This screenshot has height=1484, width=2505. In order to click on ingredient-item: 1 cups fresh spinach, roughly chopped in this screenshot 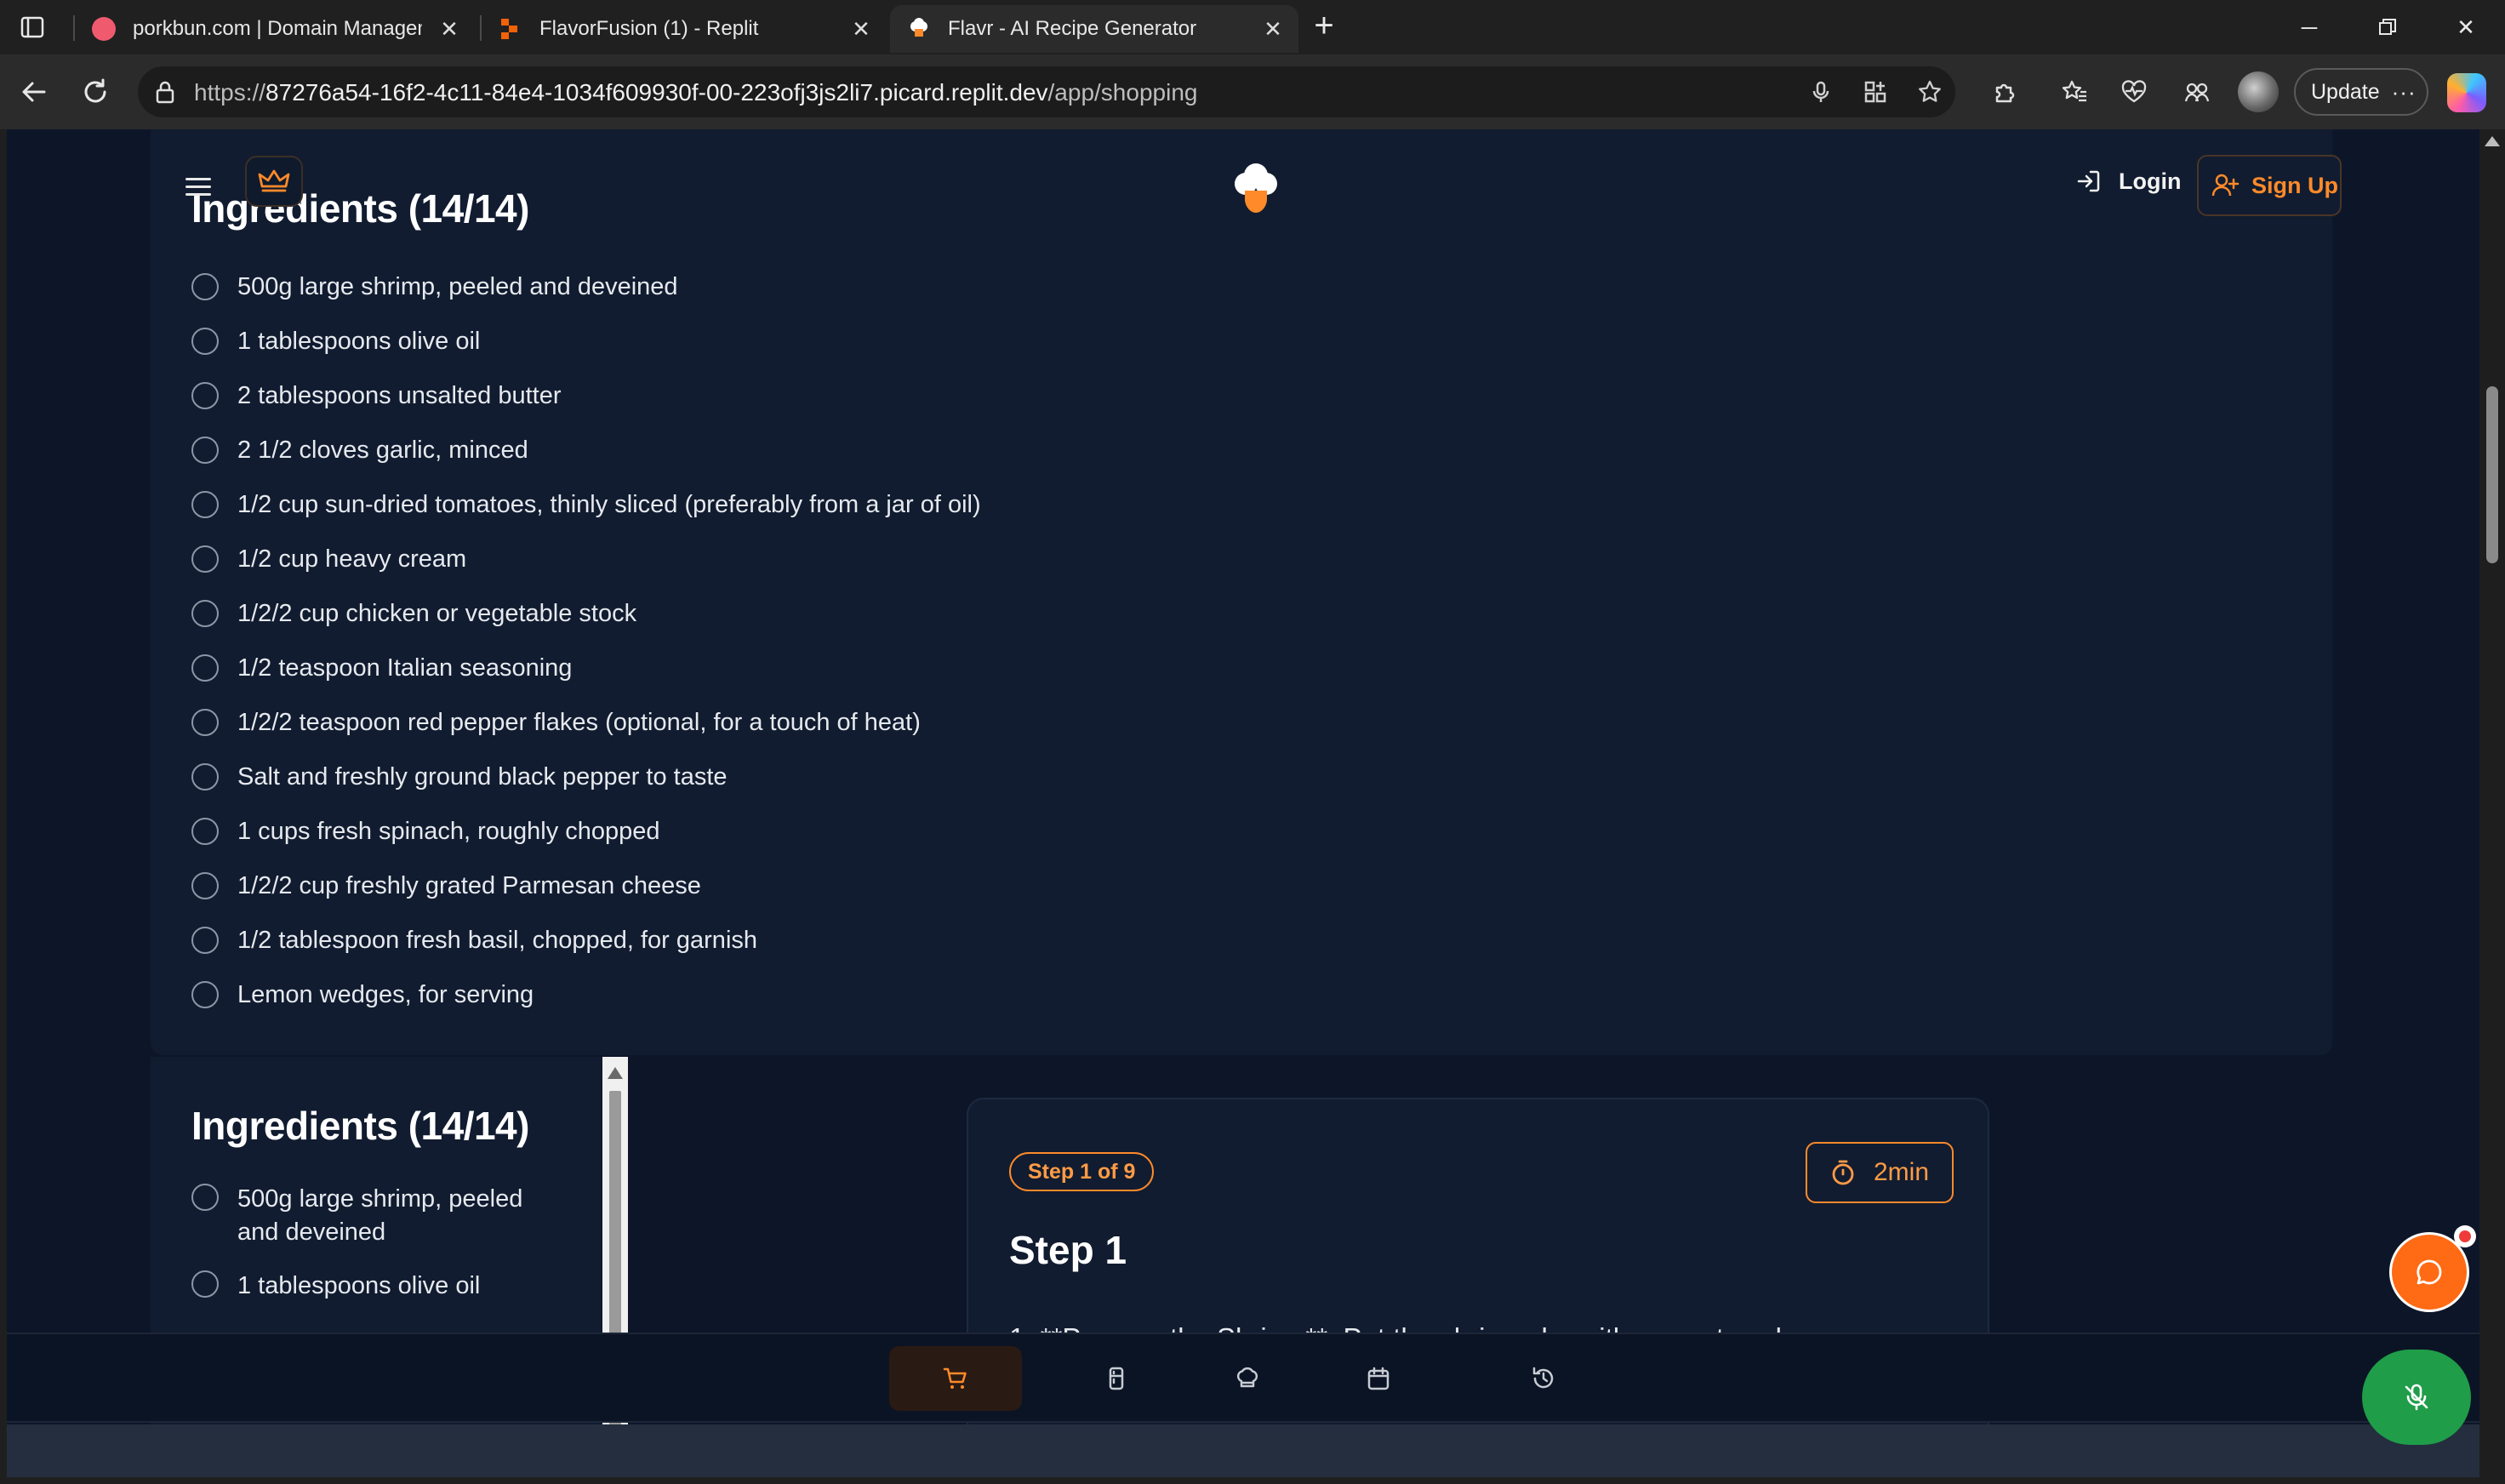, I will do `click(586, 832)`.